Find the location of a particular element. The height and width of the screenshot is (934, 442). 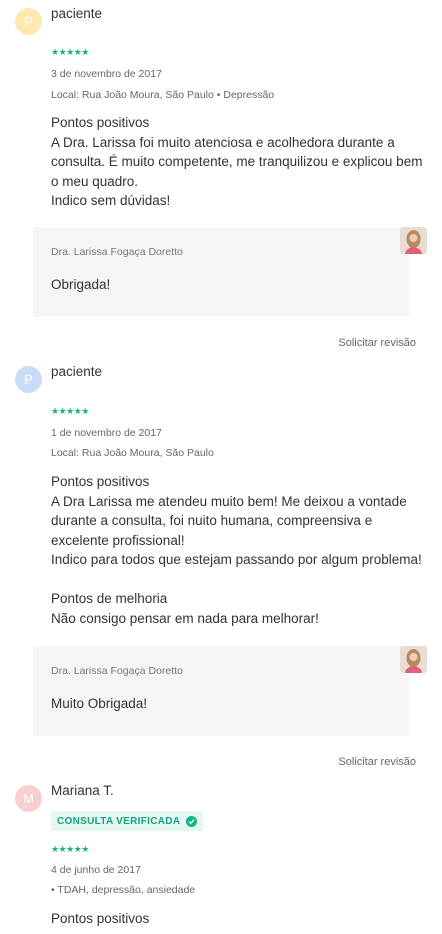

avatar: M is located at coordinates (28, 798).